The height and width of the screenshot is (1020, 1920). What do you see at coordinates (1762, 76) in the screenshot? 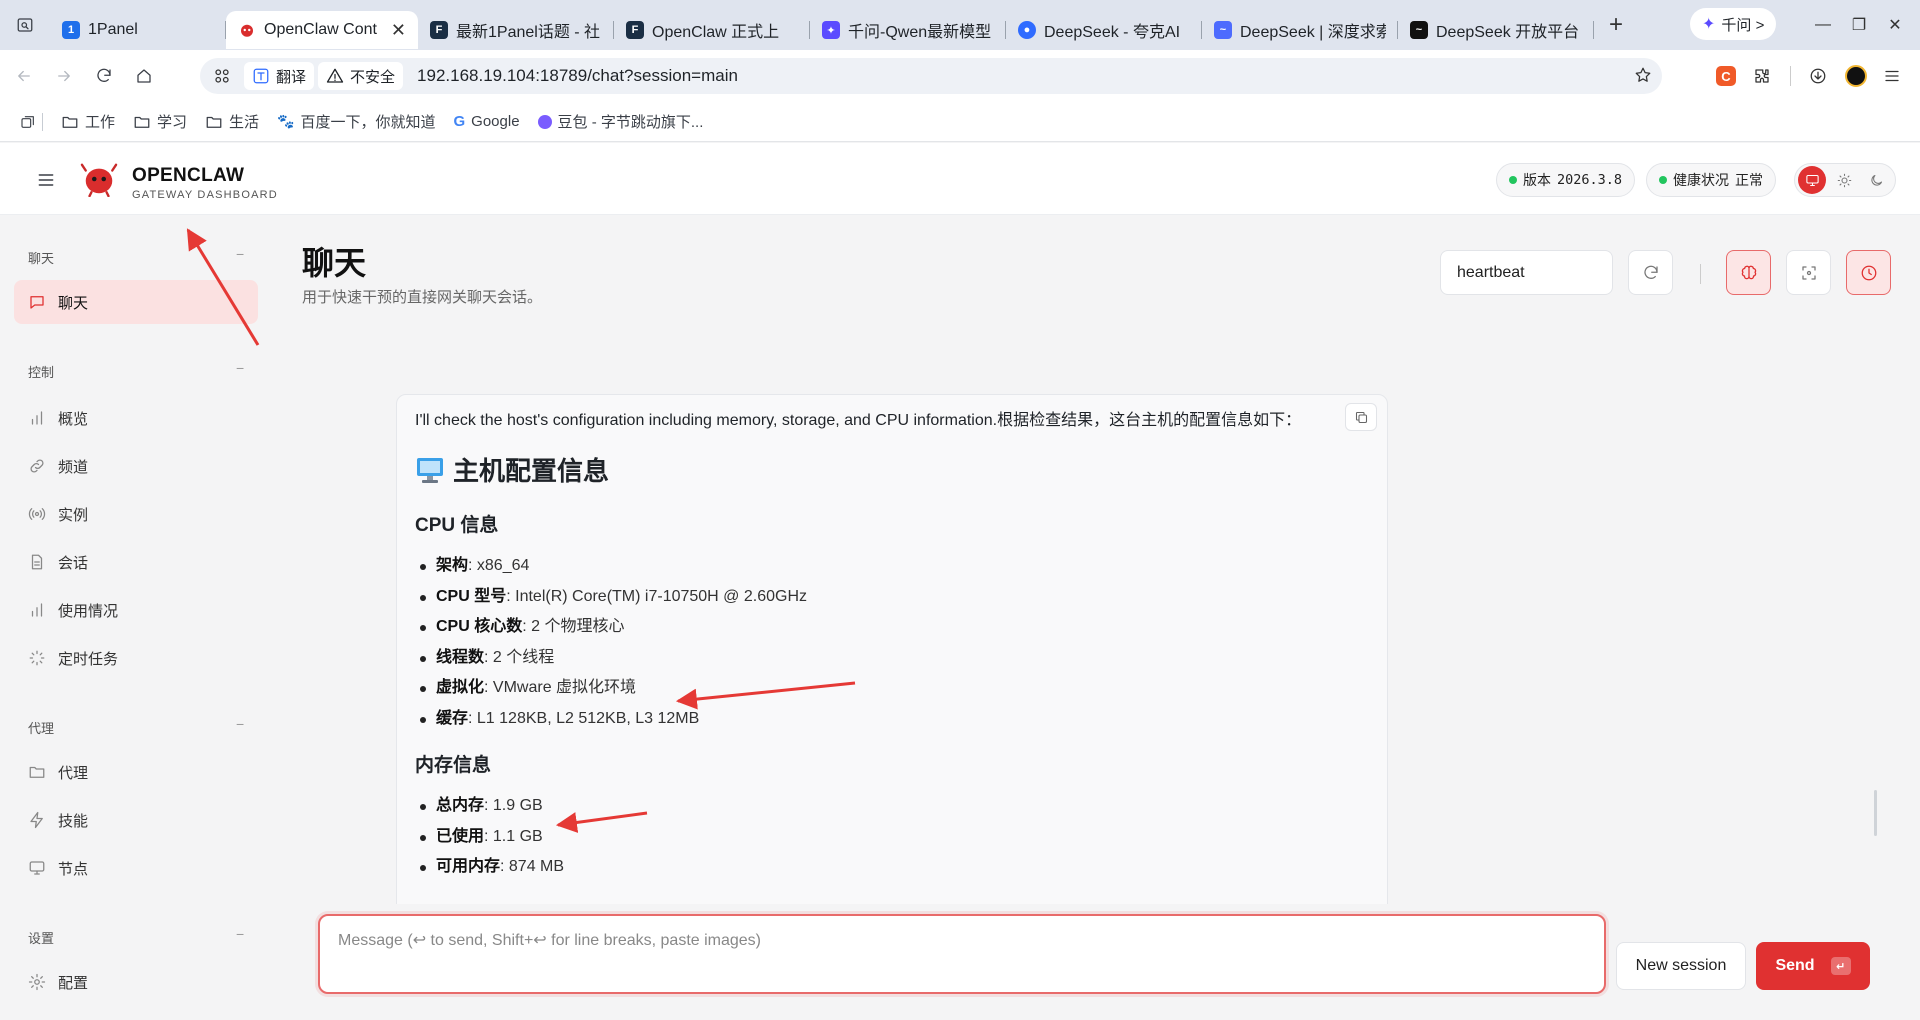
I see `extensions-puzzle-icon` at bounding box center [1762, 76].